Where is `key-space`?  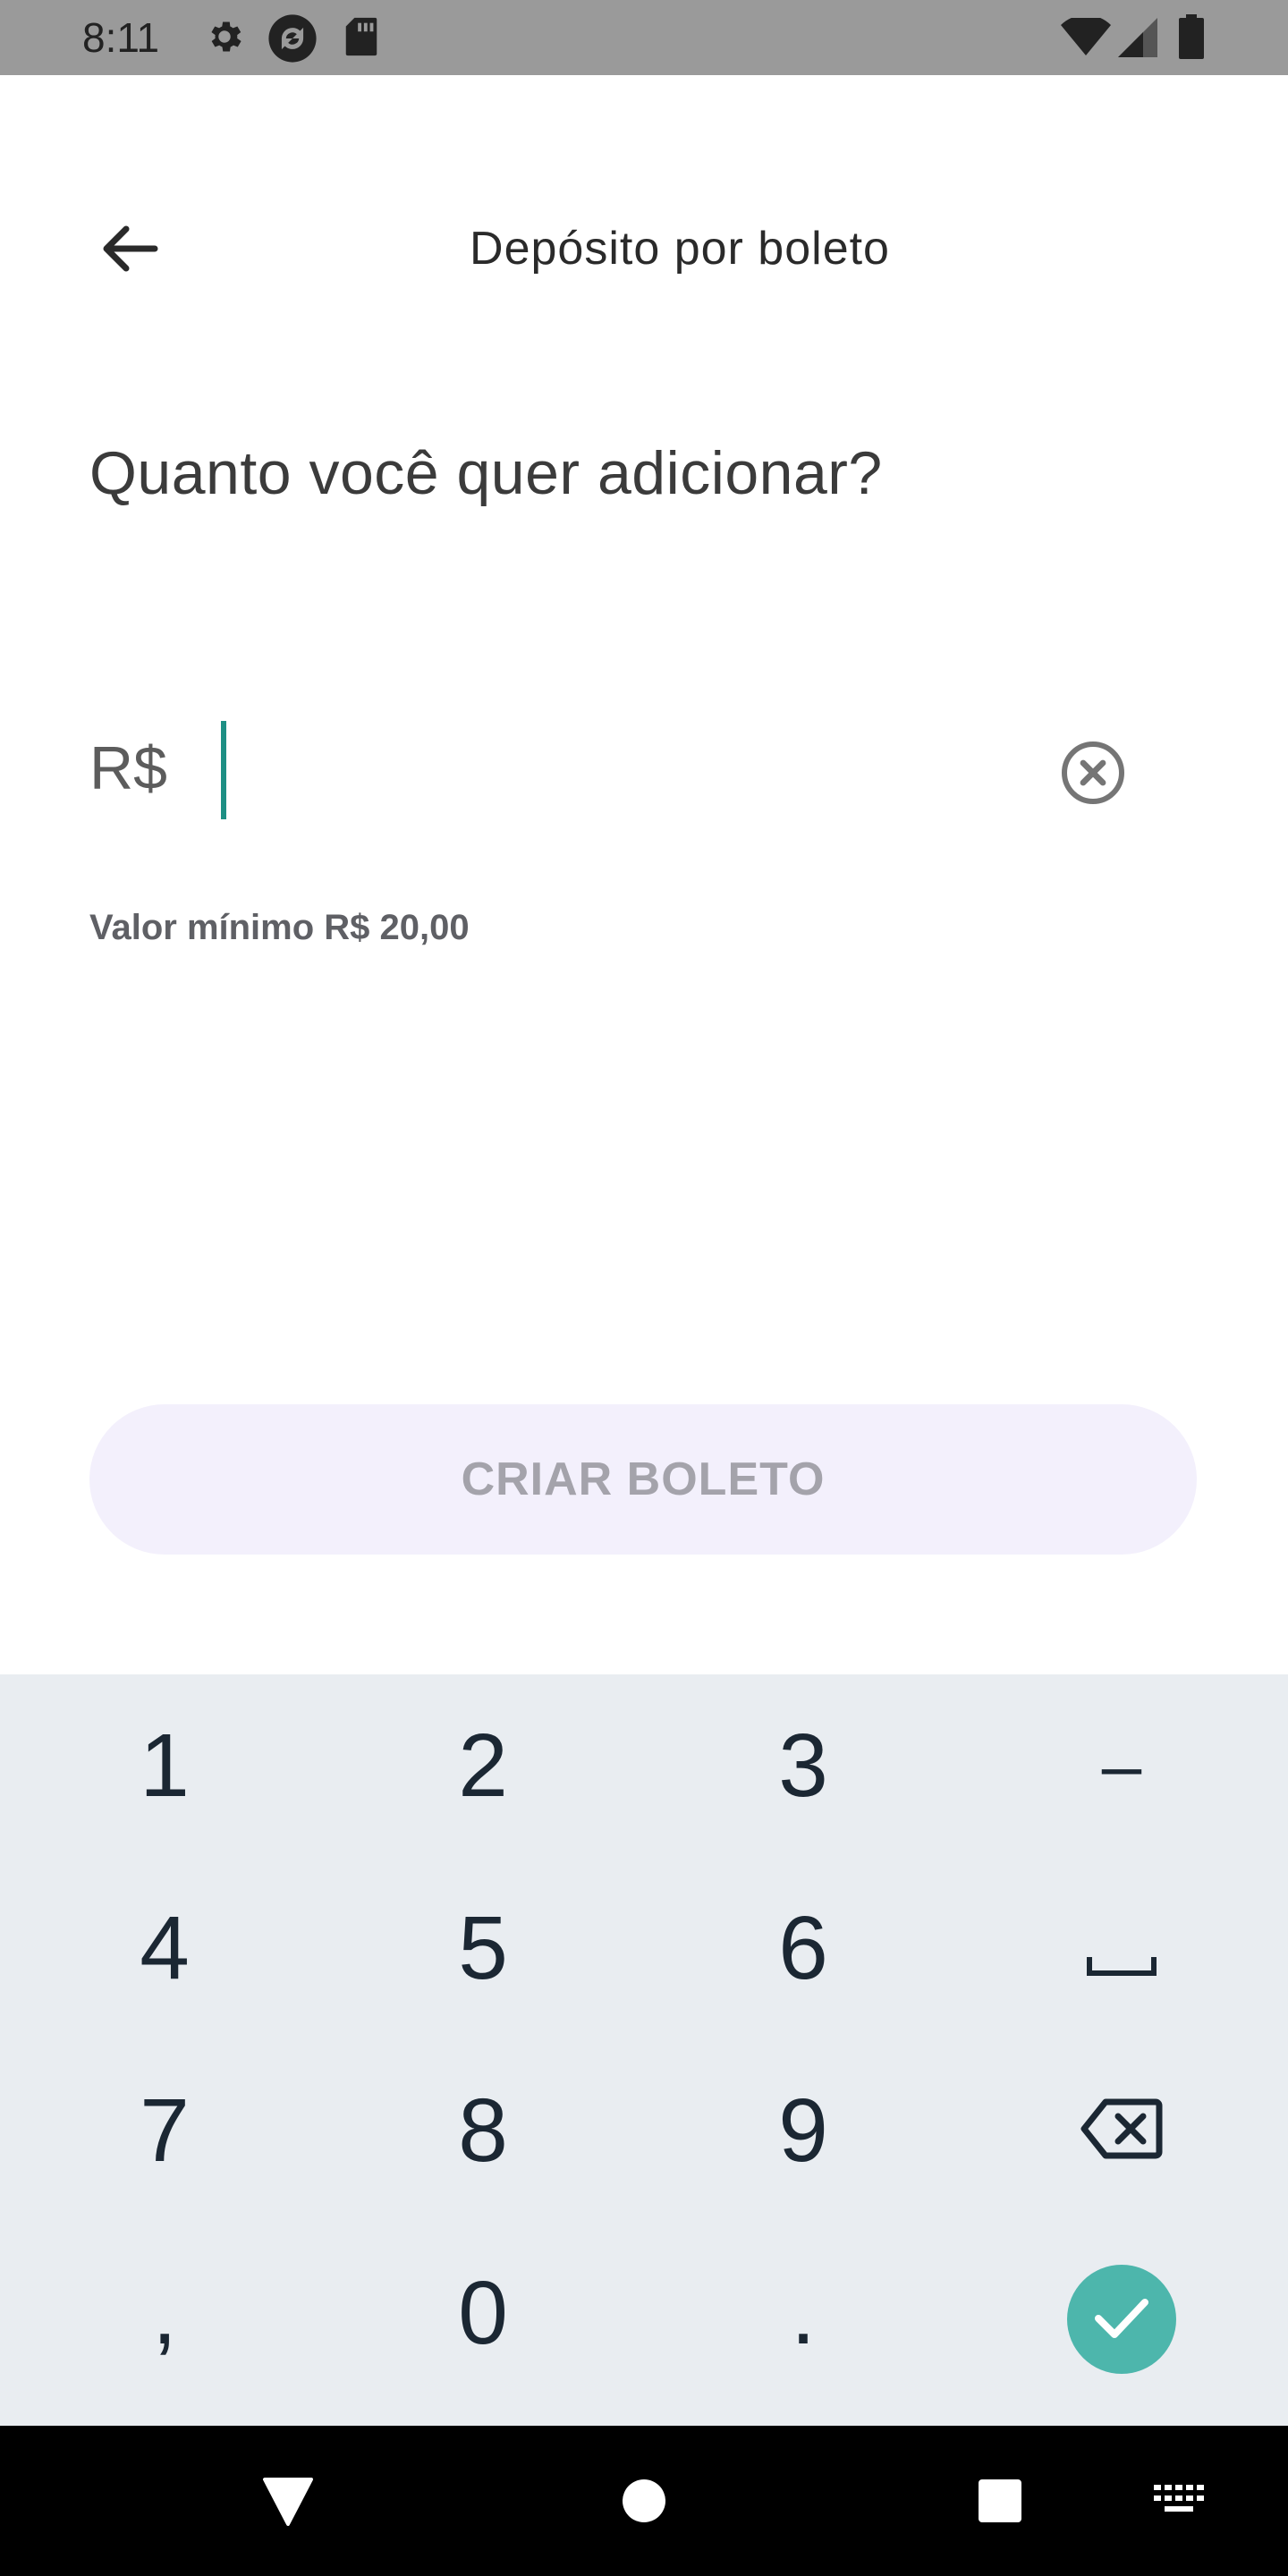
key-space is located at coordinates (1122, 1948).